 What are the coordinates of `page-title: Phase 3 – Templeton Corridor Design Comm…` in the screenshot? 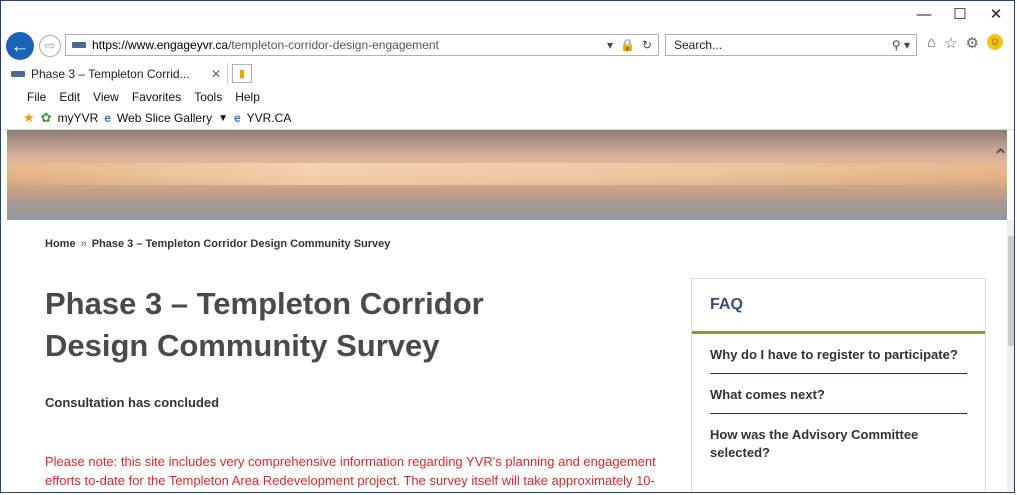 It's located at (264, 324).